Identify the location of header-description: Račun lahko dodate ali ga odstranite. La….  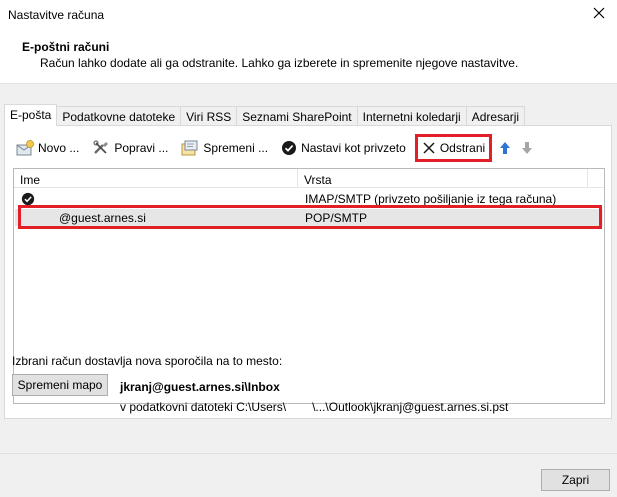
(279, 63).